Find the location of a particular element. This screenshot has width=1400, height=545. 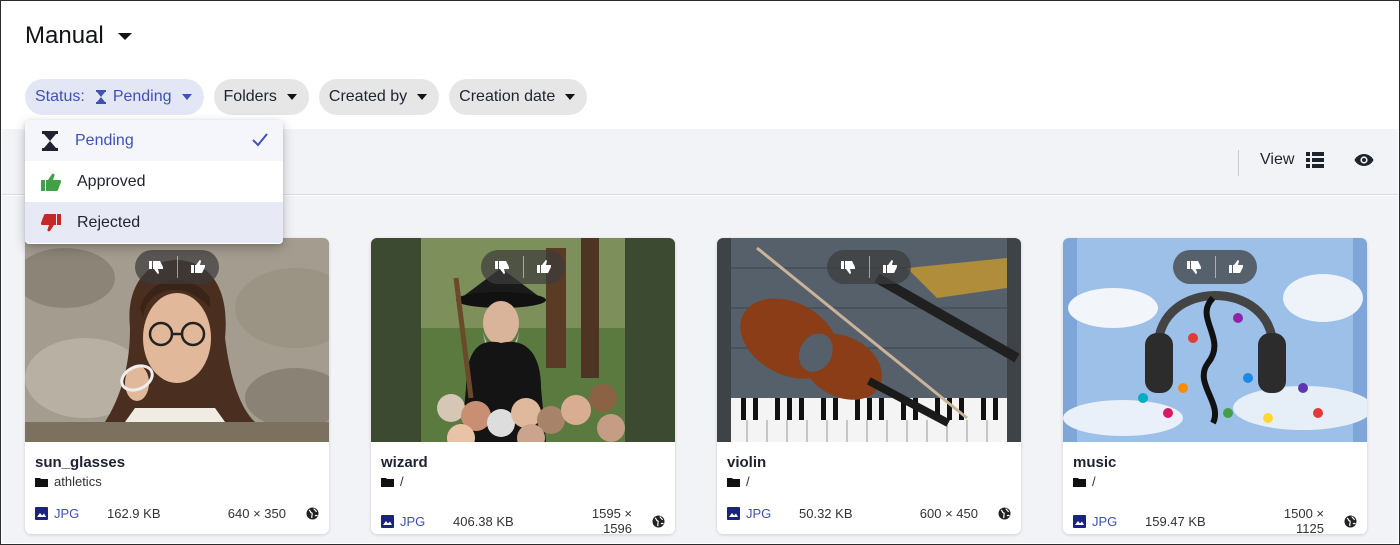

created-by-filter-label: Created by is located at coordinates (368, 96).